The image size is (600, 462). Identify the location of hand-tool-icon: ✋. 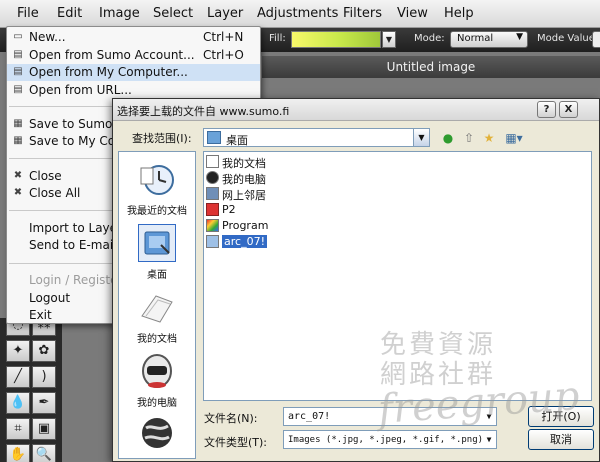
(18, 453).